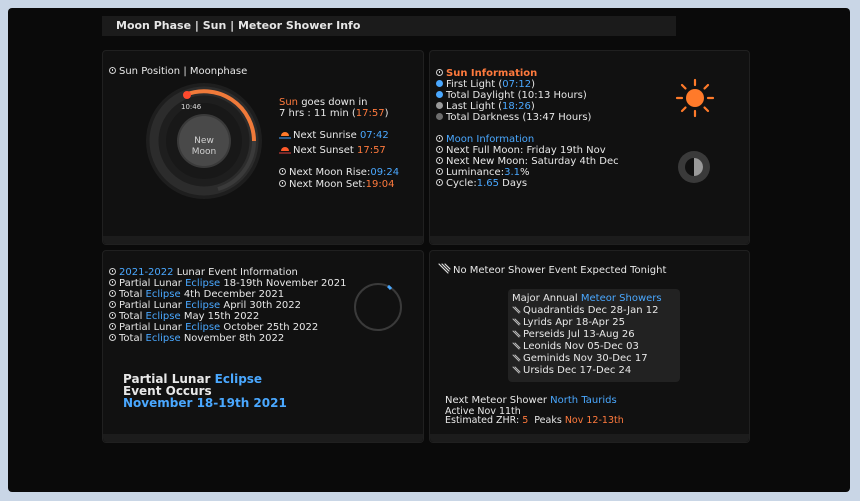 Image resolution: width=860 pixels, height=501 pixels. I want to click on lunar-event-item: Total Eclipse November 8th 2022, so click(196, 338).